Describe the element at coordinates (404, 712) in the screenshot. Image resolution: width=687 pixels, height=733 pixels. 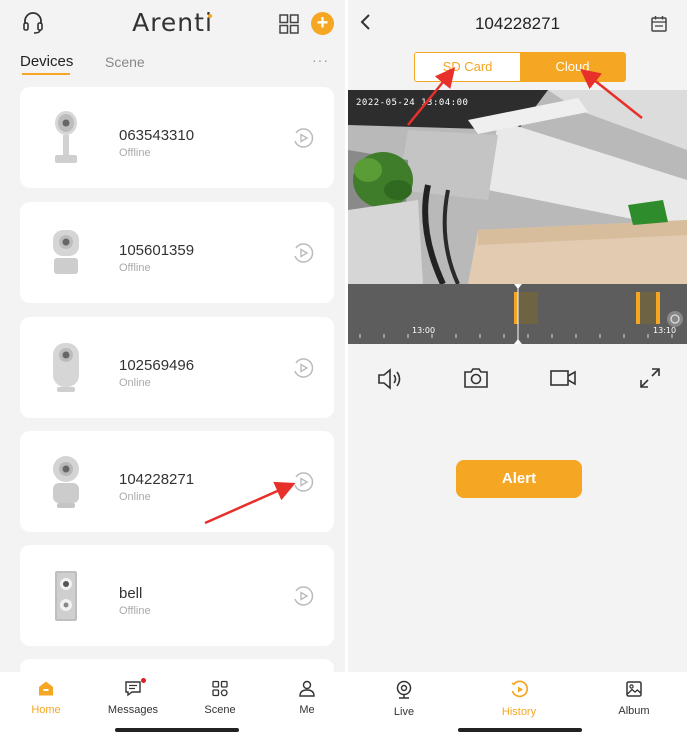
I see `nav-label: Live` at that location.